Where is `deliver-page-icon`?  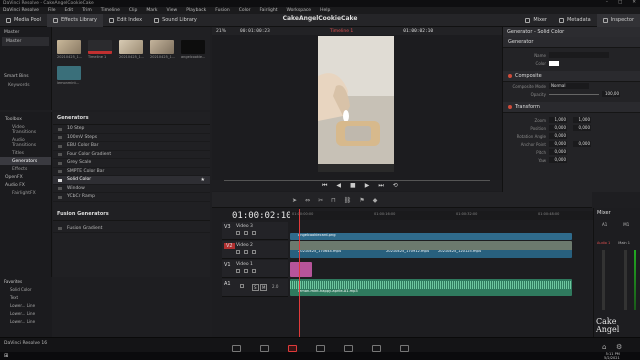
deliver-page-icon is located at coordinates (404, 348).